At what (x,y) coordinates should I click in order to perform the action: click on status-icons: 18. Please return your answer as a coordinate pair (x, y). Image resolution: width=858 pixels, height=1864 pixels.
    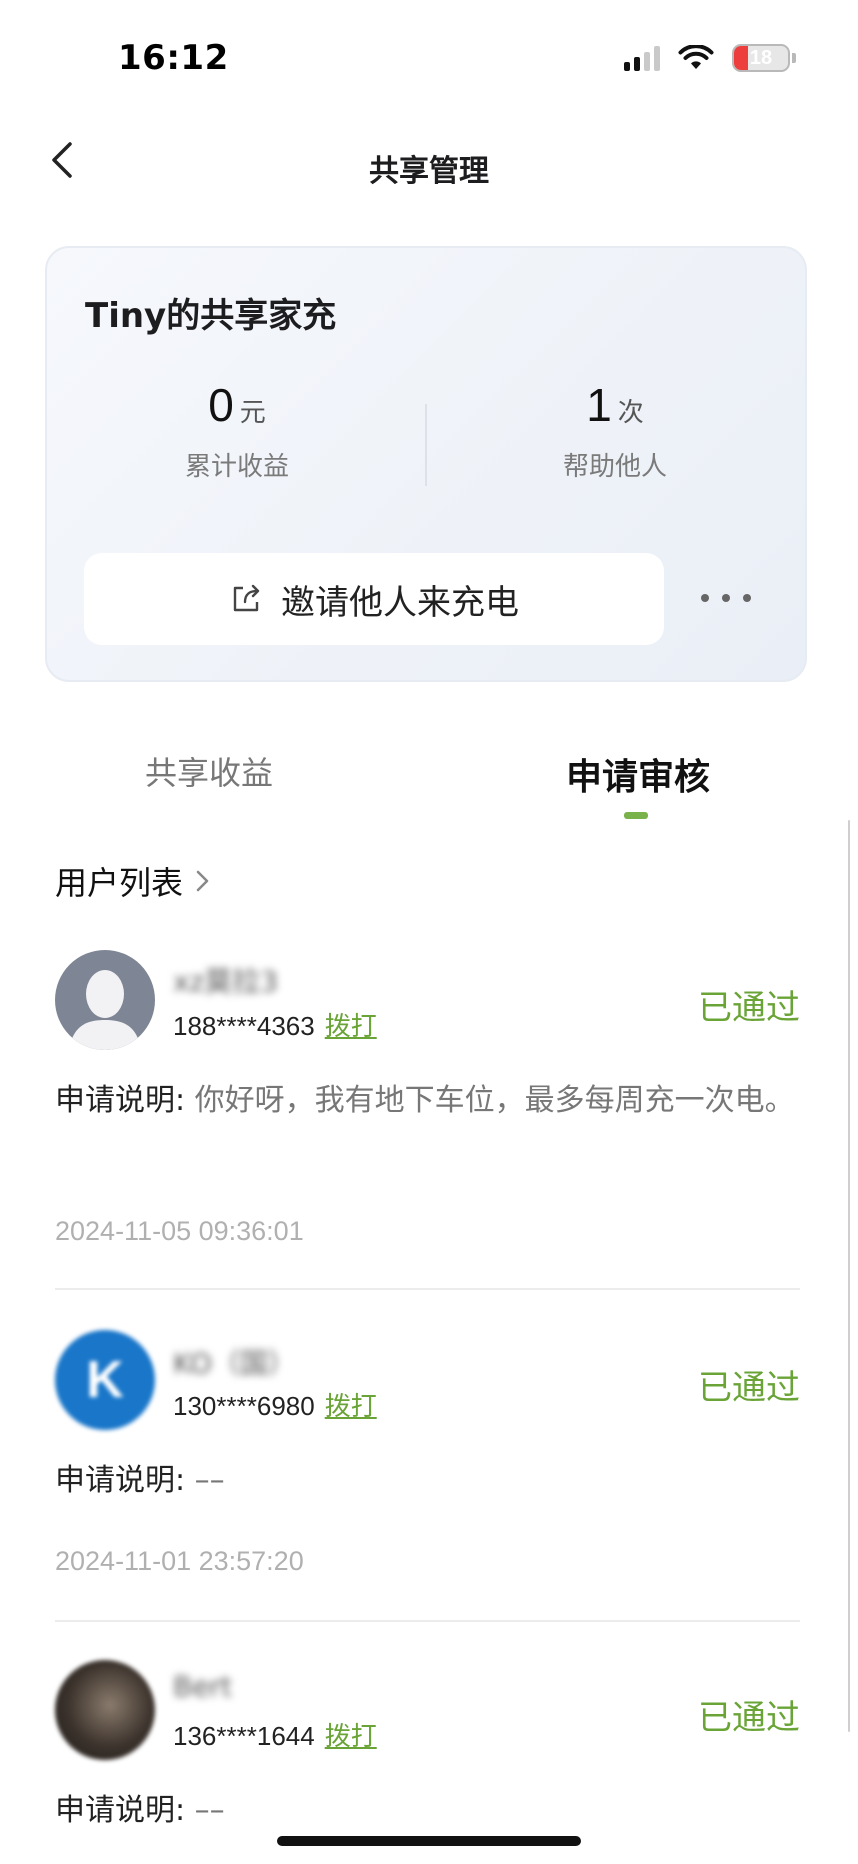
    Looking at the image, I should click on (710, 58).